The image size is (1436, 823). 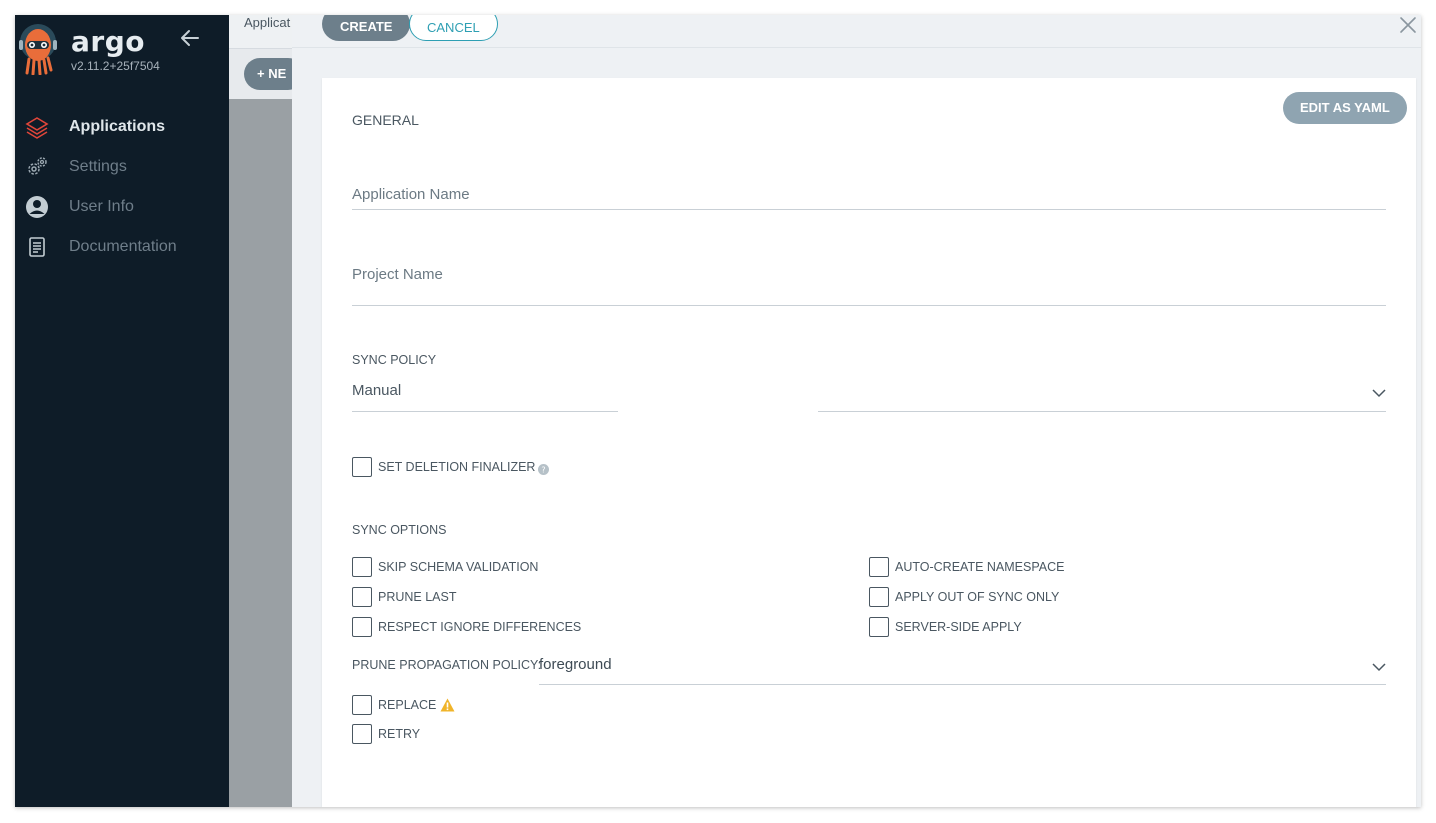 What do you see at coordinates (37, 247) in the screenshot?
I see `book-icon` at bounding box center [37, 247].